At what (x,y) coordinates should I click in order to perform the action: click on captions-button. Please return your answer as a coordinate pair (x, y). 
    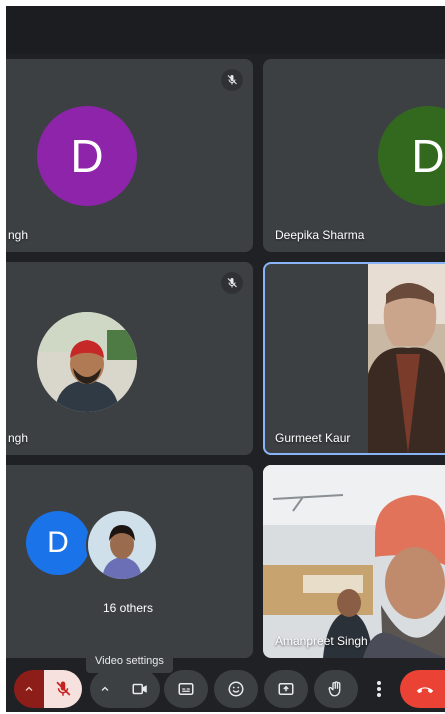
    Looking at the image, I should click on (186, 689).